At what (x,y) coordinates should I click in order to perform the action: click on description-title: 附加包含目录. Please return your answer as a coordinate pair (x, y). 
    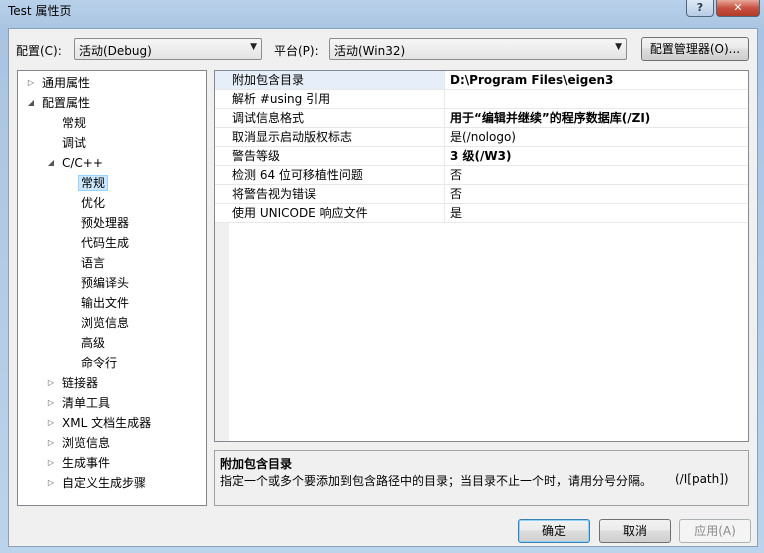
    Looking at the image, I should click on (256, 464).